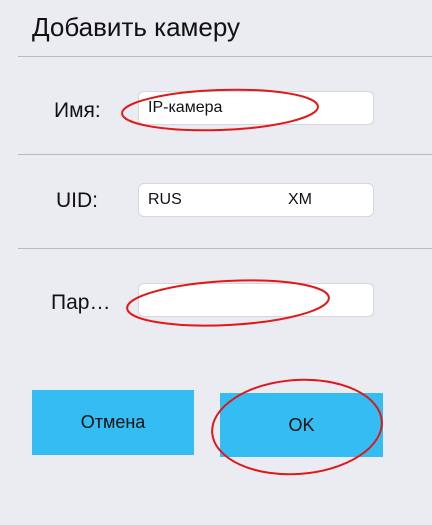 The width and height of the screenshot is (432, 525). I want to click on cancel-button: Отмена, so click(113, 422).